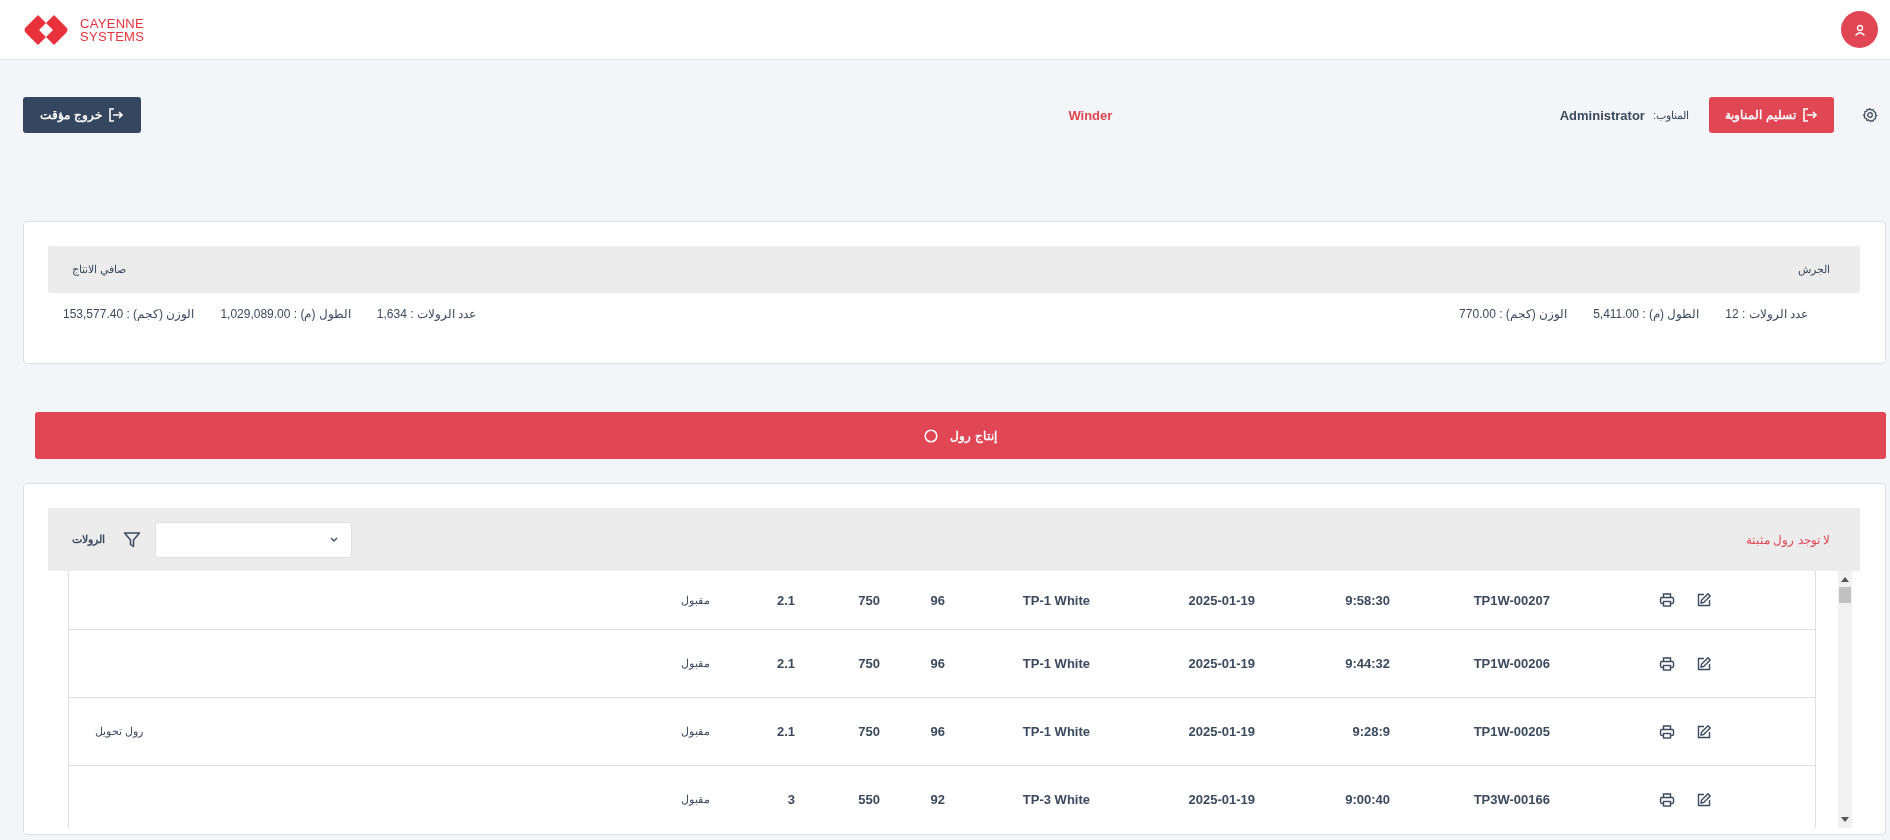  I want to click on table-cell-text: 9:44:32, so click(1367, 663).